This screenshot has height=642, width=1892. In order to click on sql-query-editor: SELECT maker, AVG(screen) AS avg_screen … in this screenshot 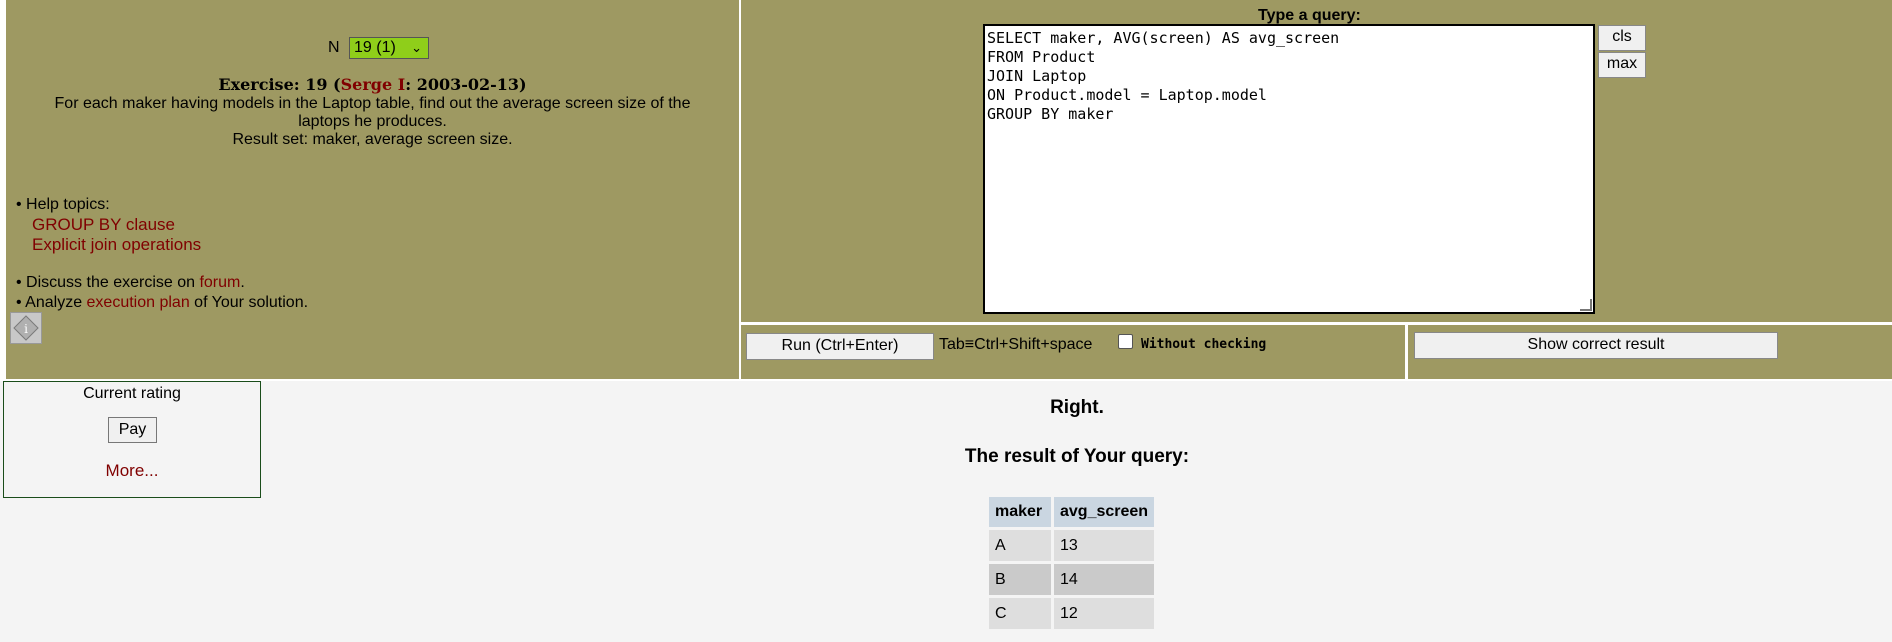, I will do `click(1289, 169)`.